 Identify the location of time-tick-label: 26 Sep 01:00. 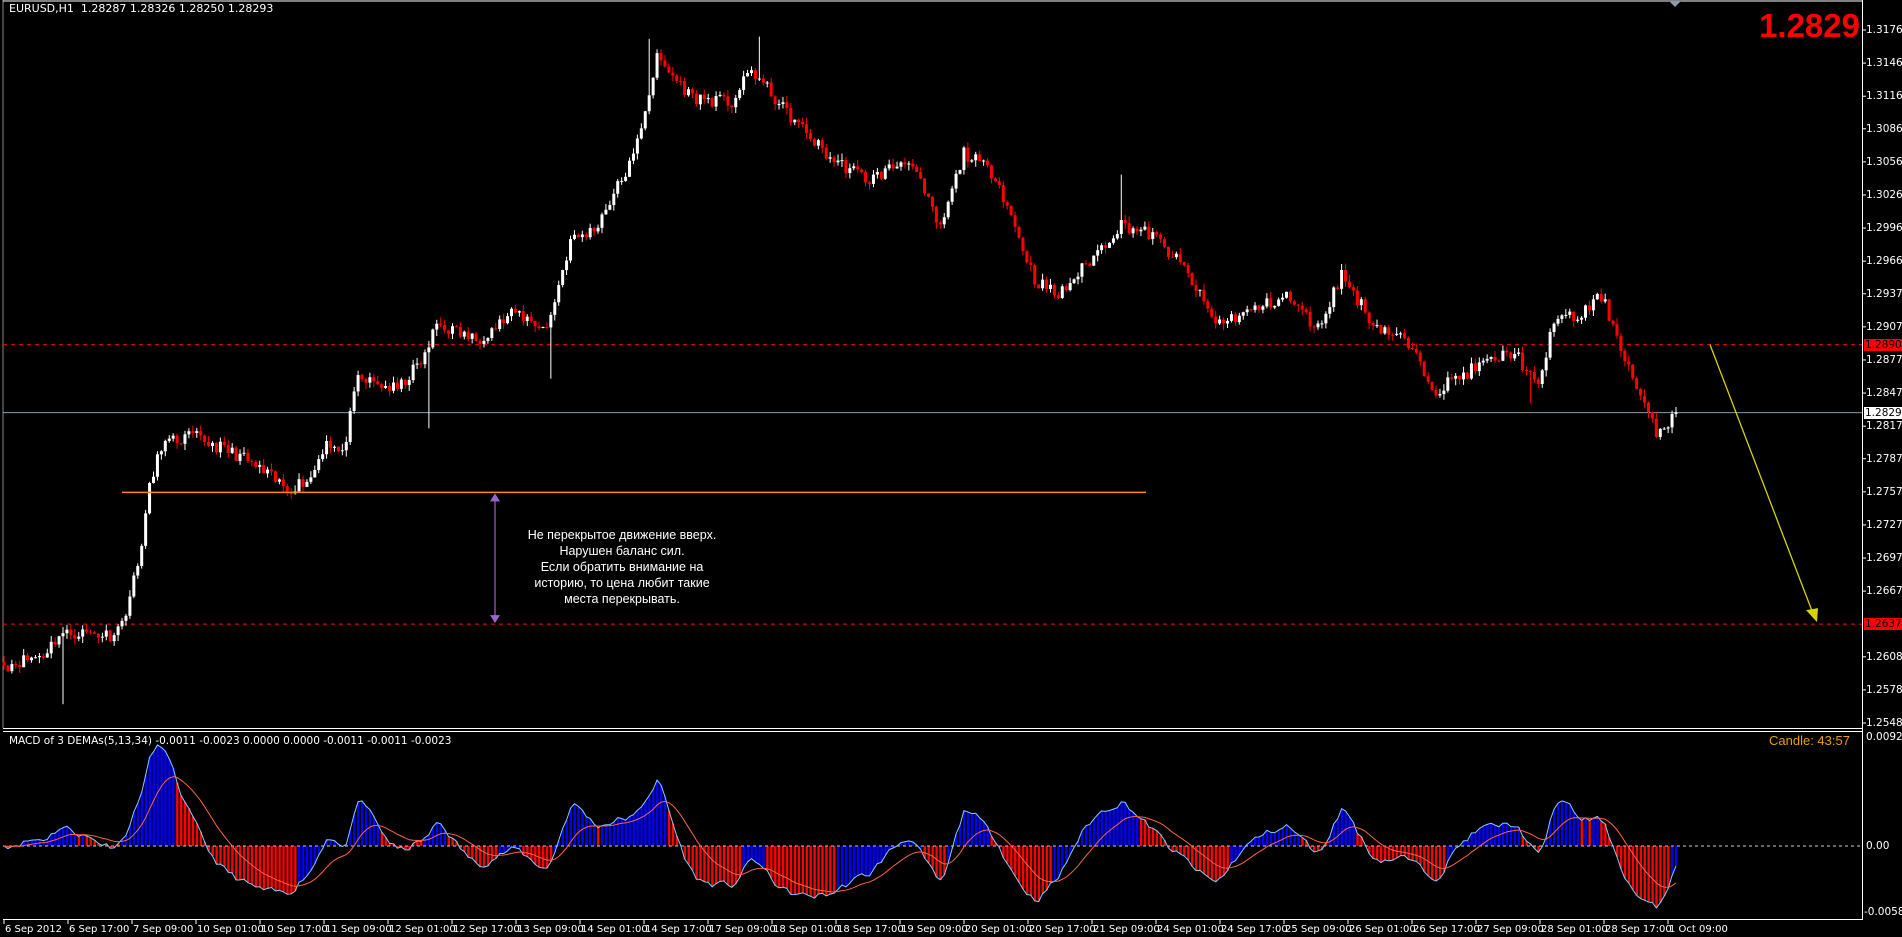
(1382, 929).